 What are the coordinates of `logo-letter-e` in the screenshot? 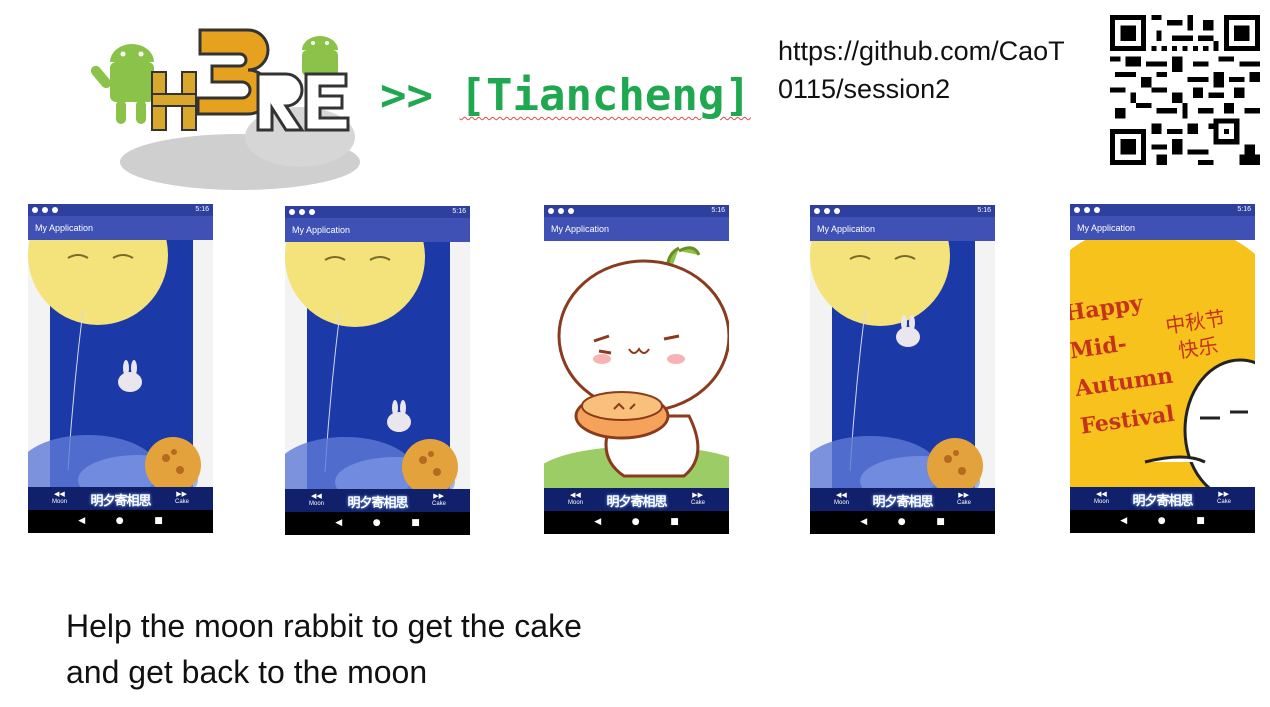 It's located at (327, 102).